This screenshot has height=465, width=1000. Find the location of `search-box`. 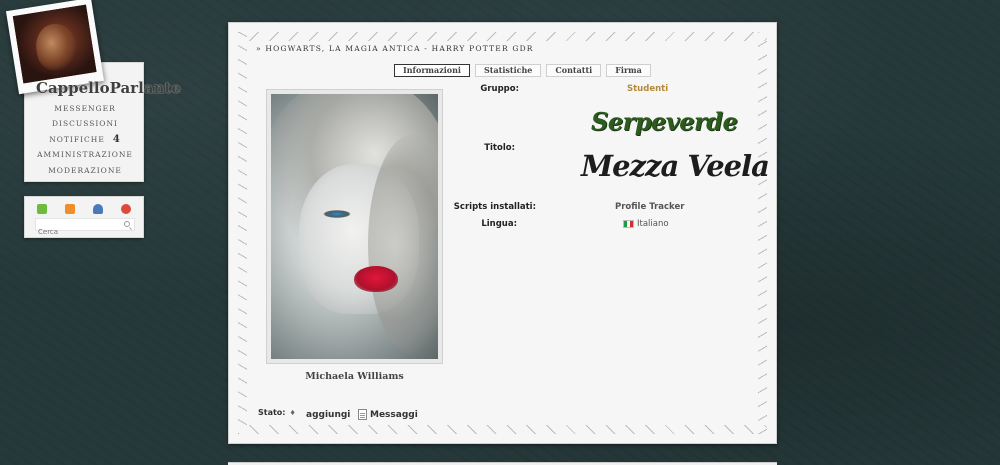

search-box is located at coordinates (85, 228).